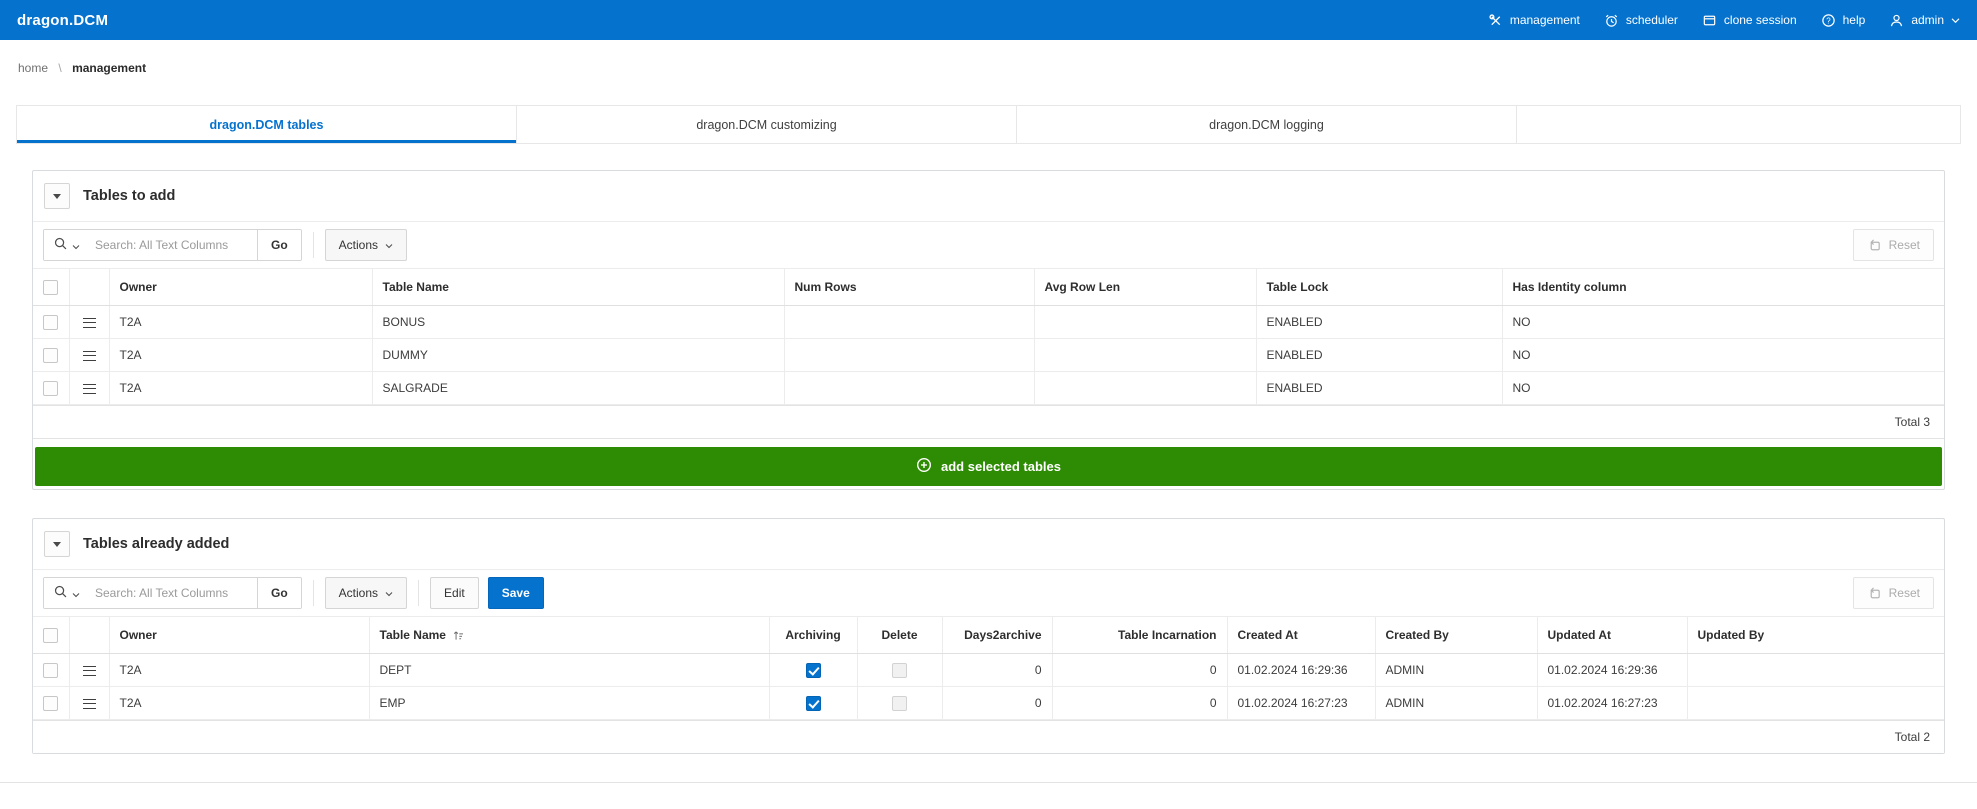  I want to click on page-footer-divider, so click(988, 786).